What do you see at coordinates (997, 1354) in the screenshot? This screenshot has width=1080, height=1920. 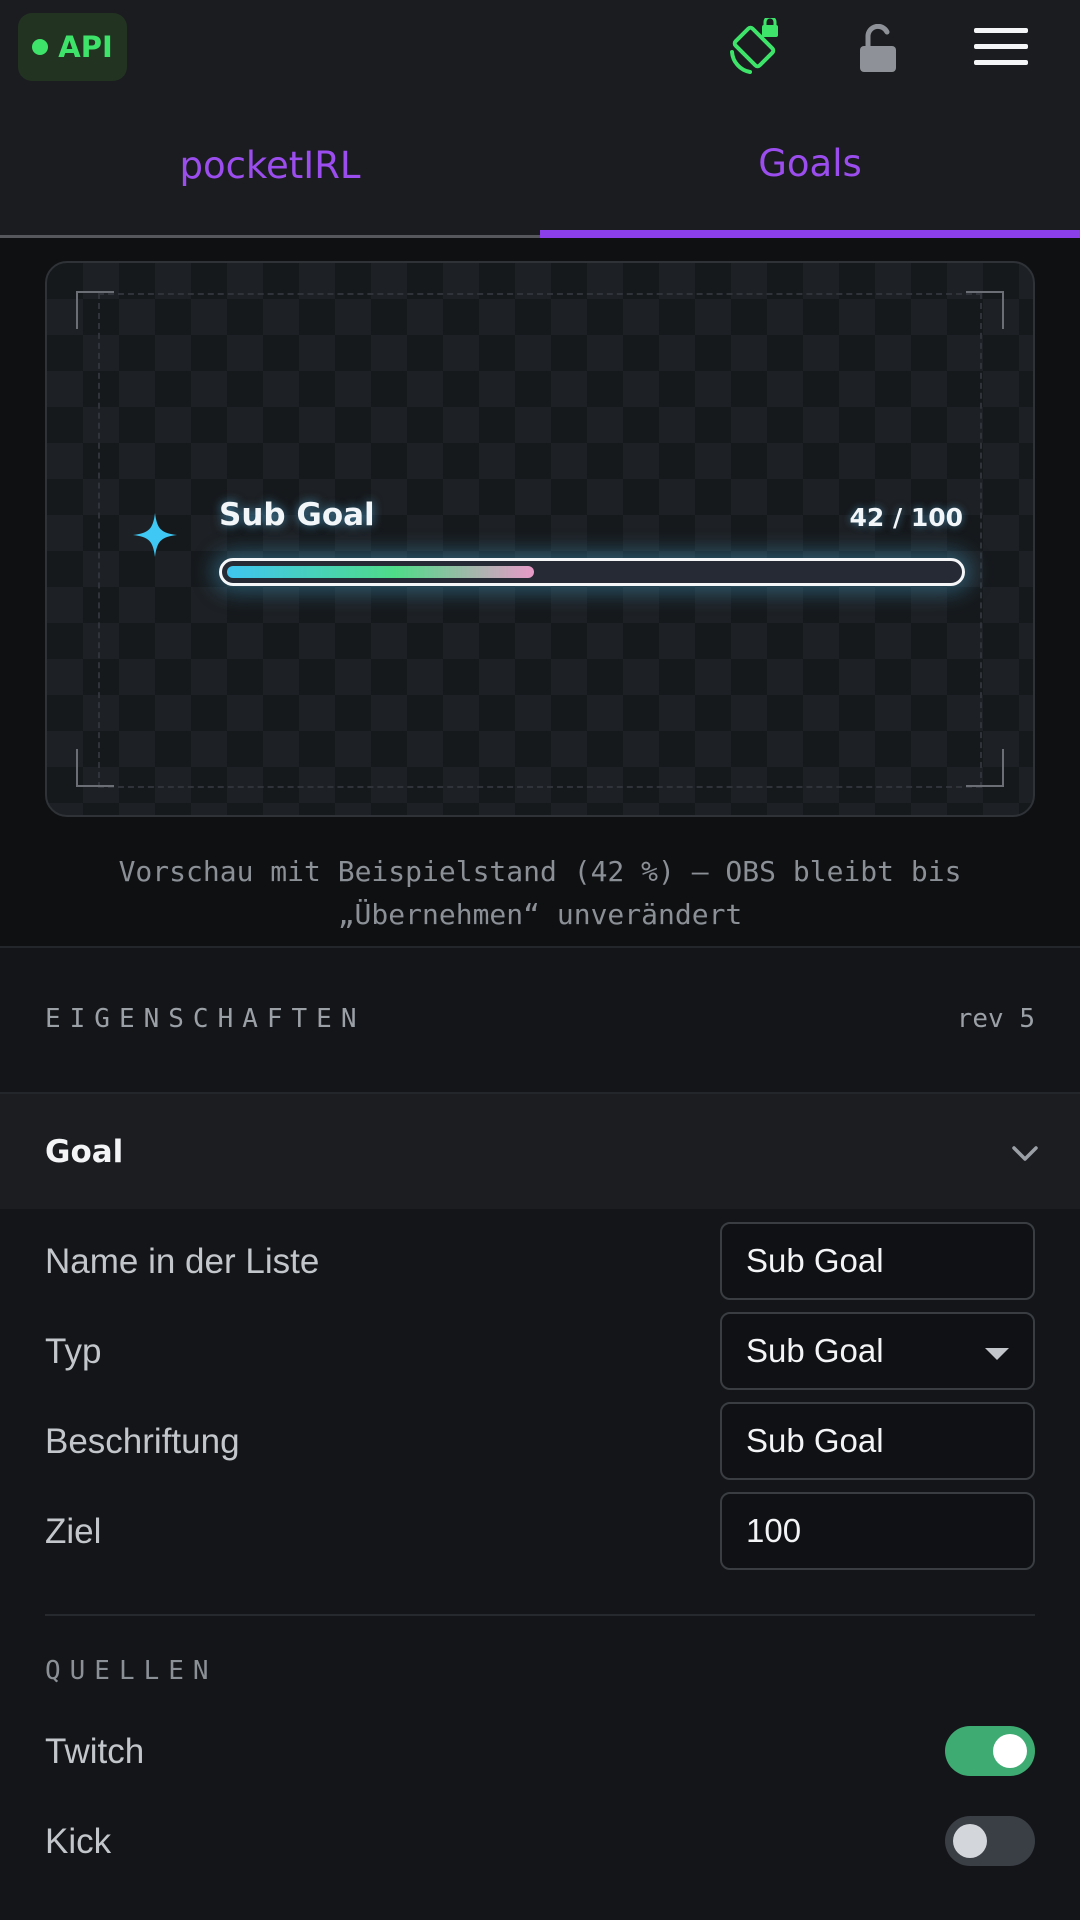 I see `dropdown-arrow-icon` at bounding box center [997, 1354].